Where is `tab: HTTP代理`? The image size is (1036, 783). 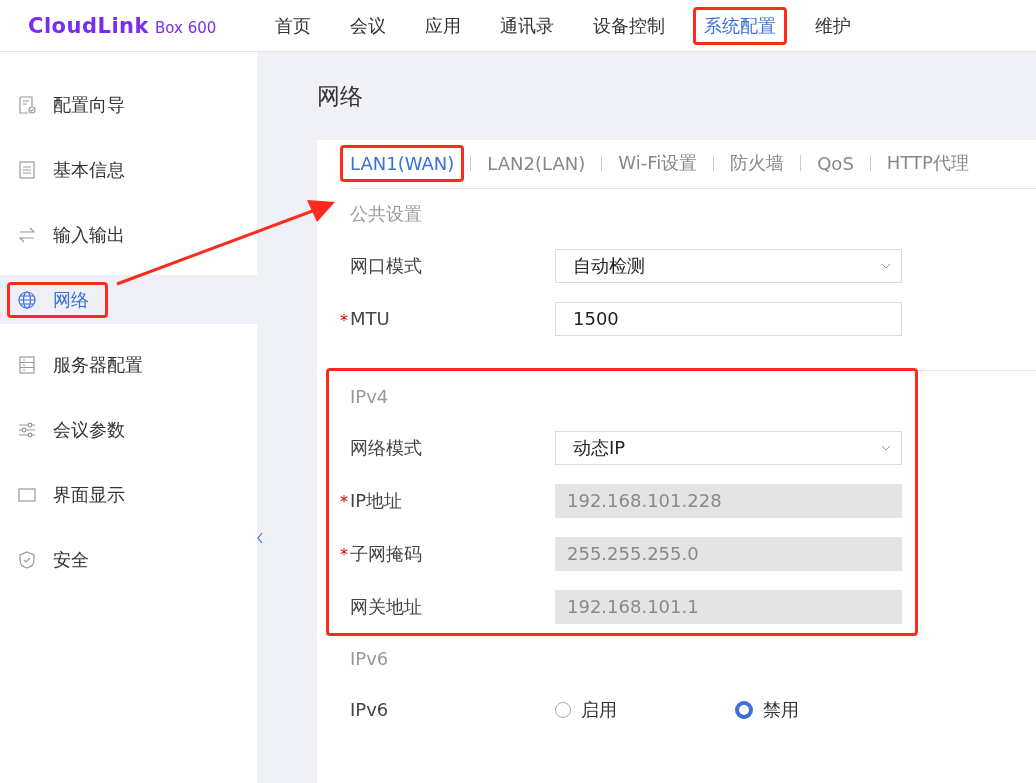 tab: HTTP代理 is located at coordinates (927, 163).